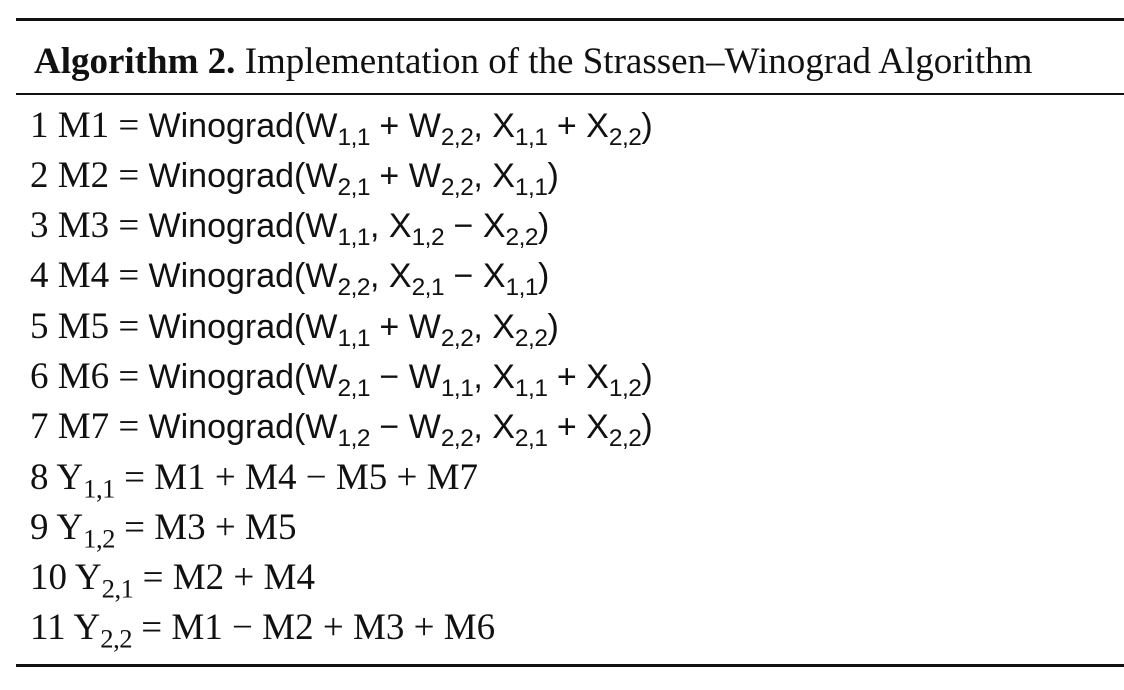 This screenshot has width=1124, height=690. I want to click on line-number: 10, so click(52, 578).